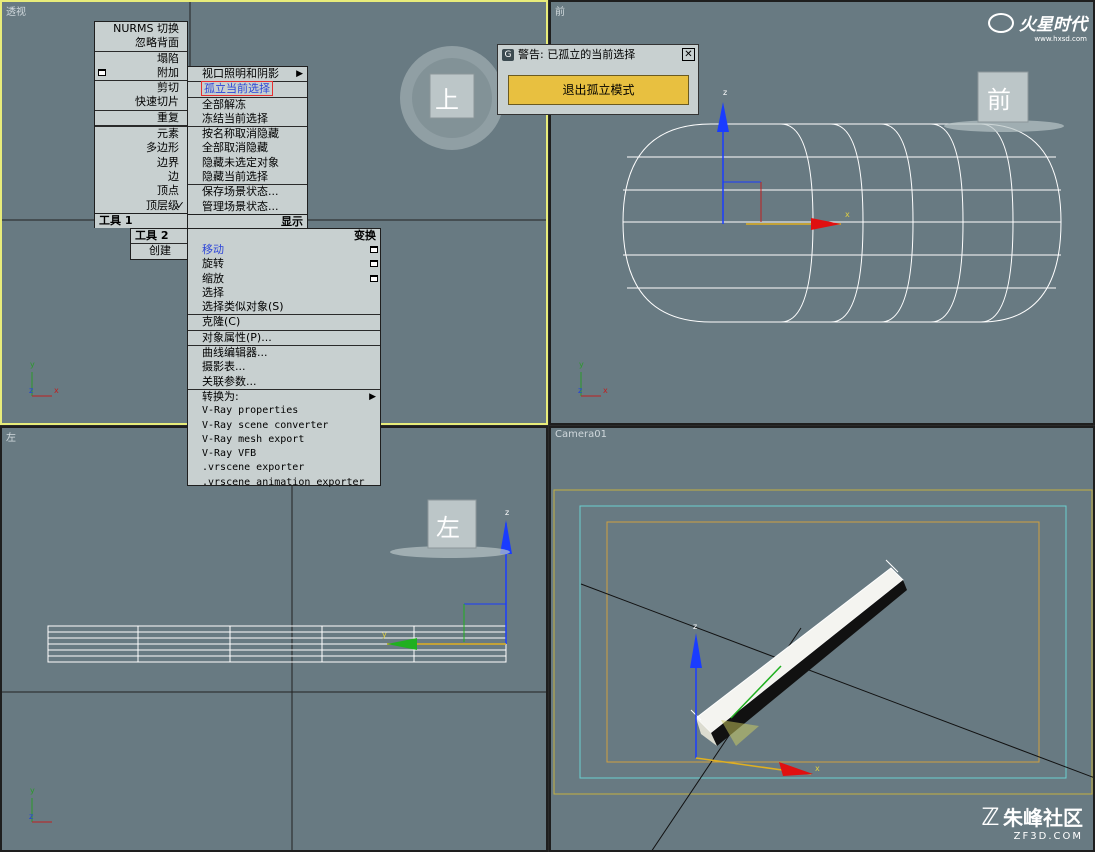 Image resolution: width=1095 pixels, height=852 pixels. Describe the element at coordinates (141, 58) in the screenshot. I see `menu-item-collapse: 塌陷` at that location.